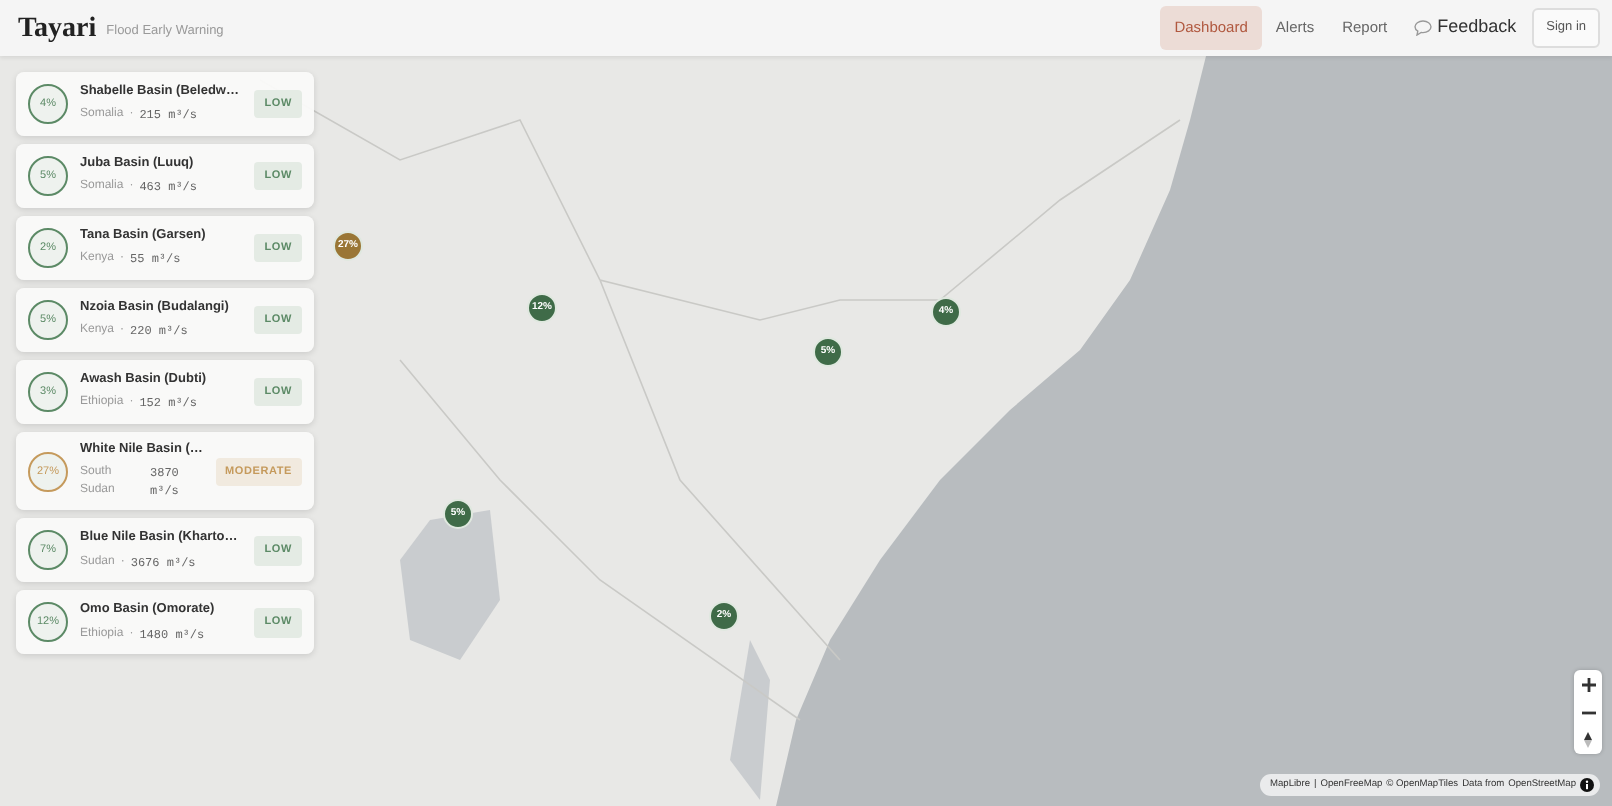 This screenshot has height=806, width=1612. What do you see at coordinates (1587, 785) in the screenshot?
I see `info-icon` at bounding box center [1587, 785].